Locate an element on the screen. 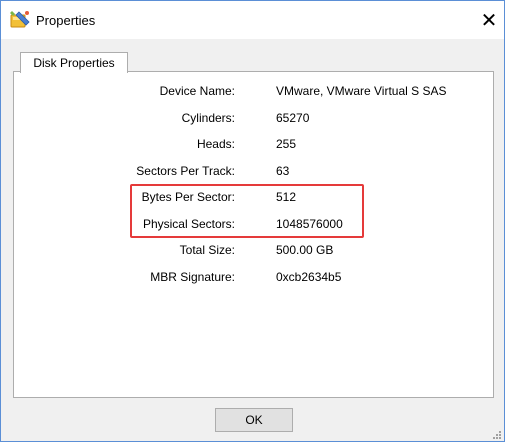 Image resolution: width=505 pixels, height=443 pixels. close-button: ✕ is located at coordinates (489, 20).